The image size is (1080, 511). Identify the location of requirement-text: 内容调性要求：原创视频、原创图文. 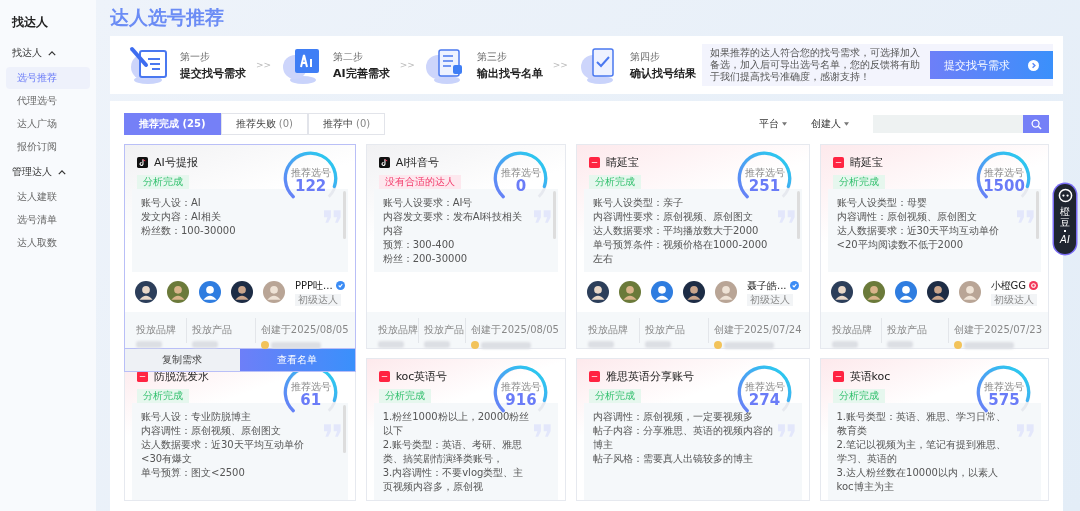
(673, 217).